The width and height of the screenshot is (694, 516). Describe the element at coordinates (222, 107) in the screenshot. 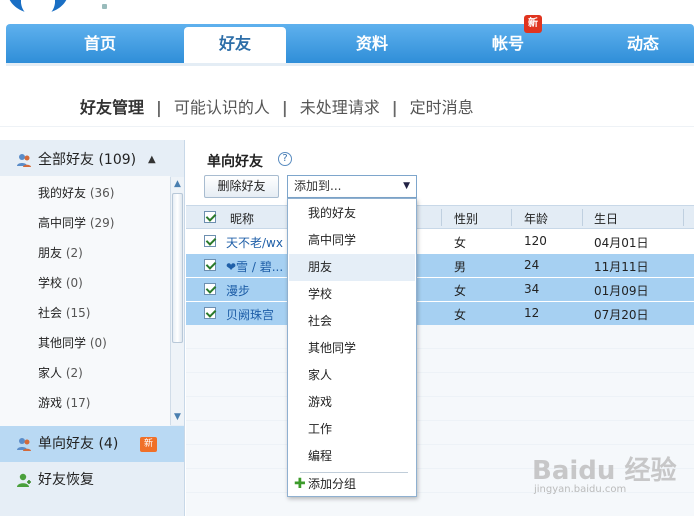

I see `subnav-may-know: 可能认识的人` at that location.